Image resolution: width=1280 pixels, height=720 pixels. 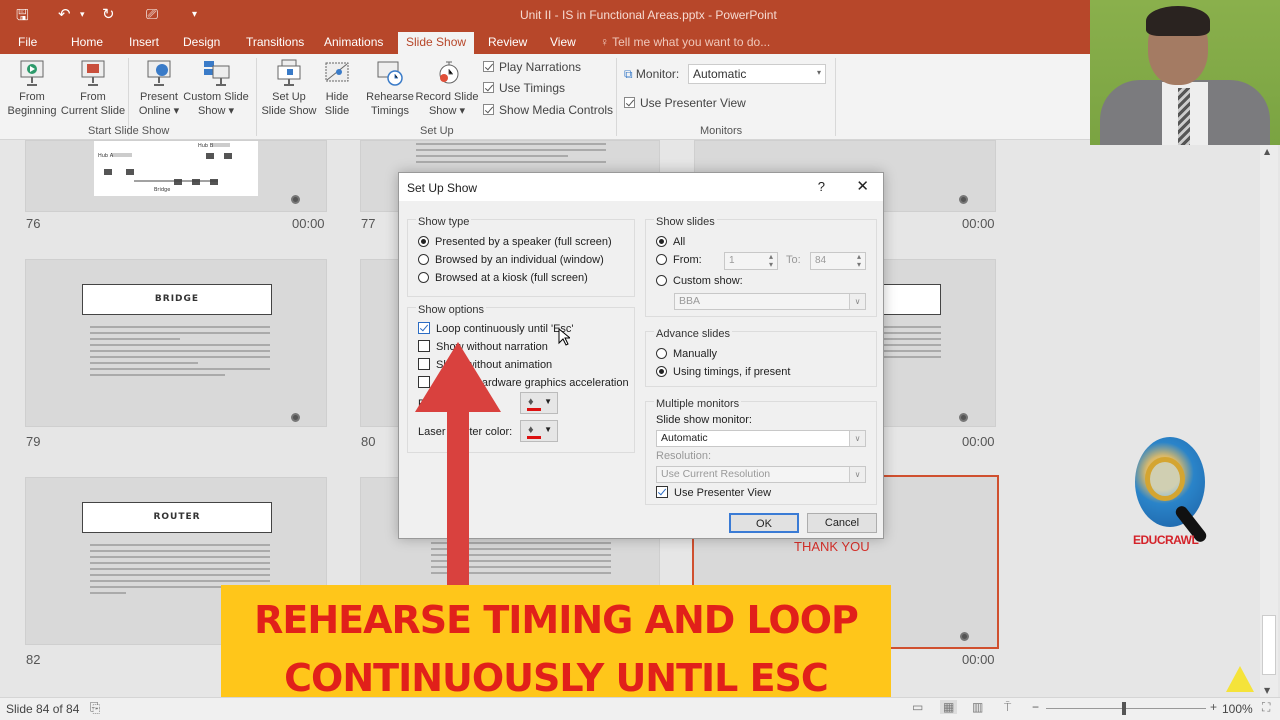 I want to click on loop-continuously-checkbox: Loop continuously until 'Esc', so click(x=496, y=328).